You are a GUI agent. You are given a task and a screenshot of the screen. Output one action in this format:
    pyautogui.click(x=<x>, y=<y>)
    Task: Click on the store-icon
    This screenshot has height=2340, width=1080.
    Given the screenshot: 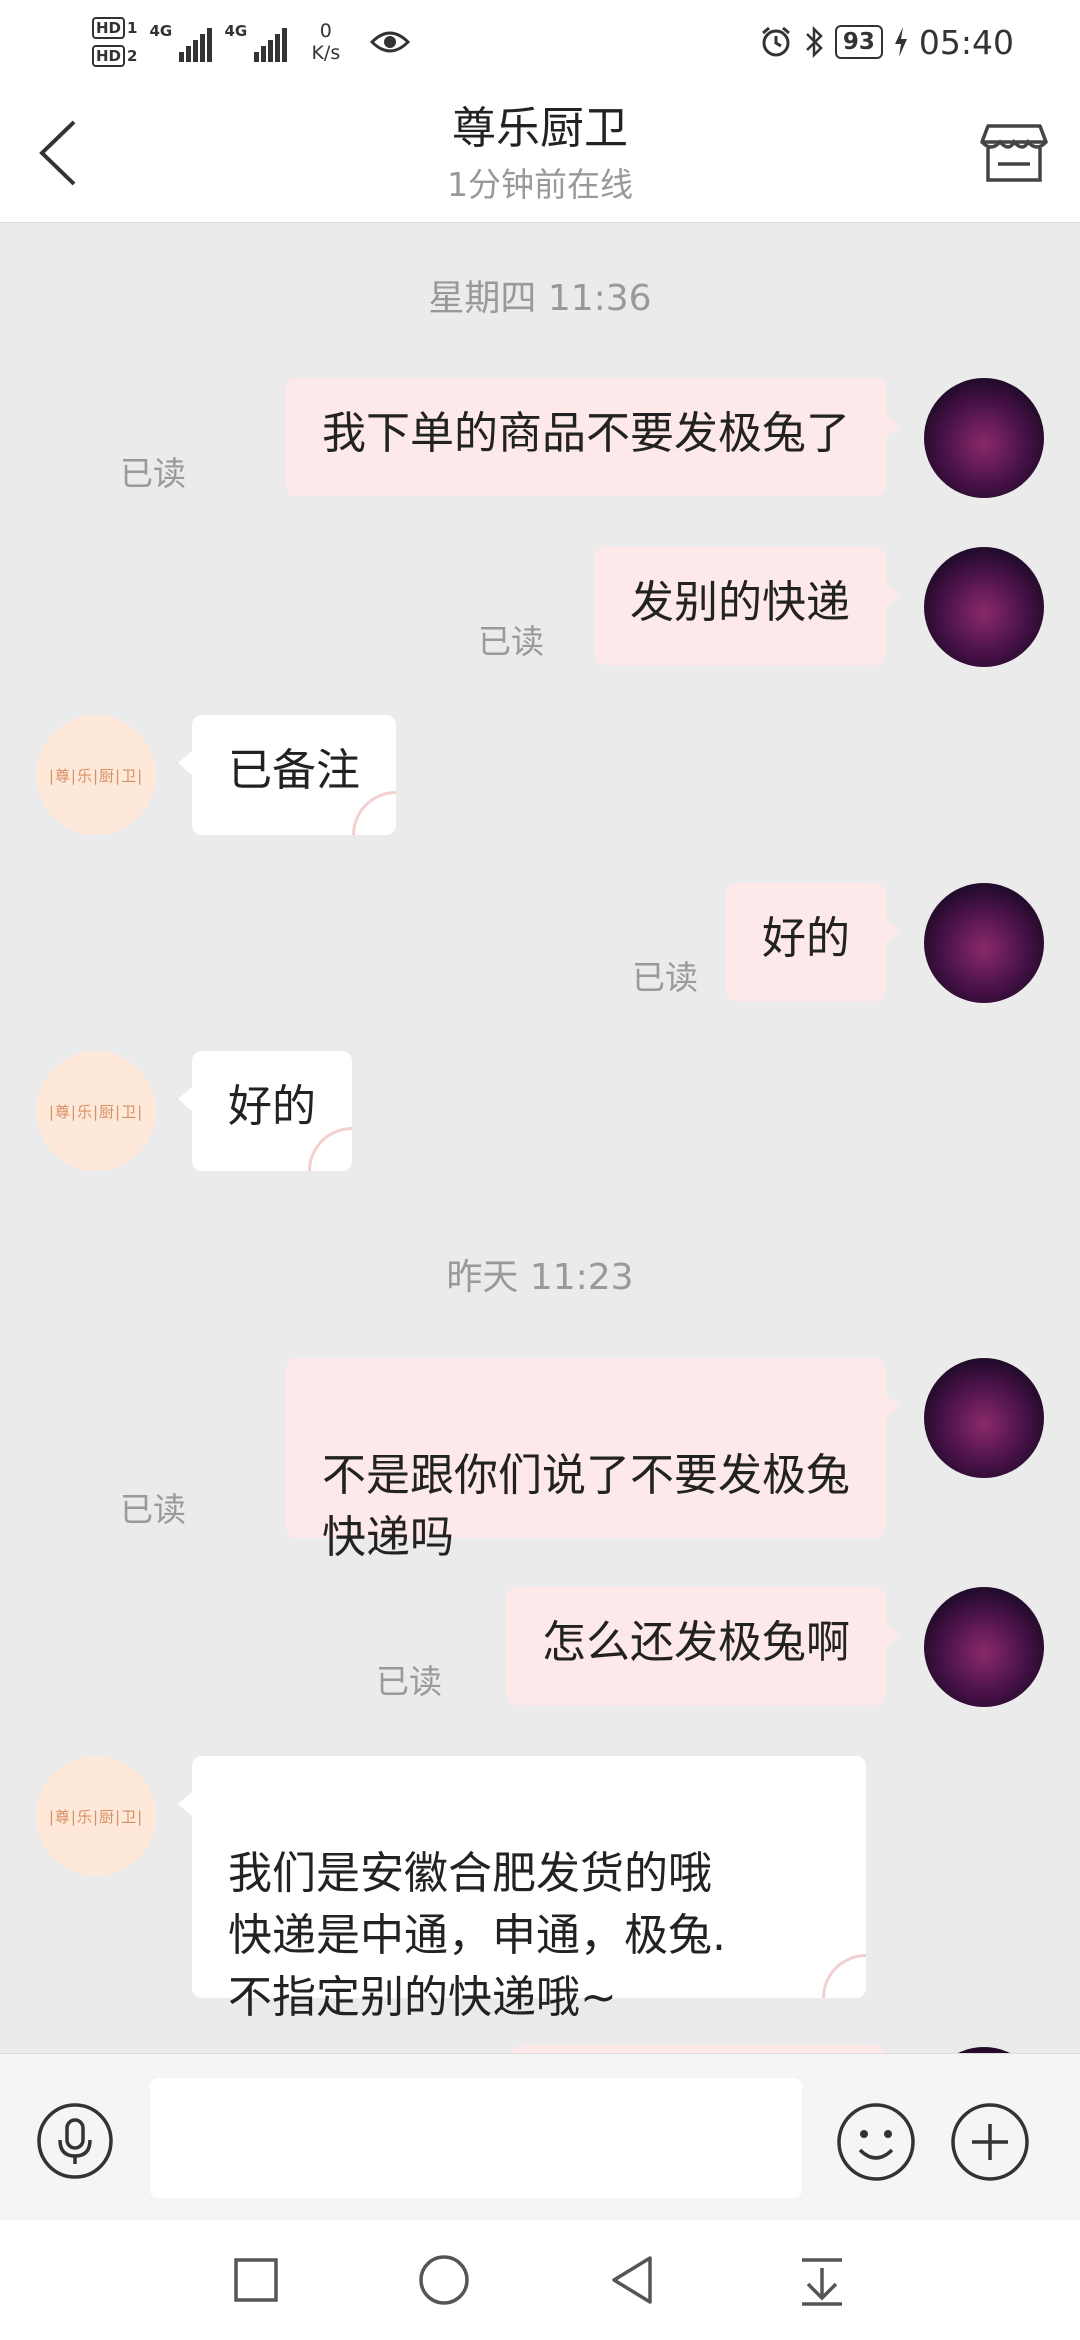 What is the action you would take?
    pyautogui.click(x=1014, y=152)
    